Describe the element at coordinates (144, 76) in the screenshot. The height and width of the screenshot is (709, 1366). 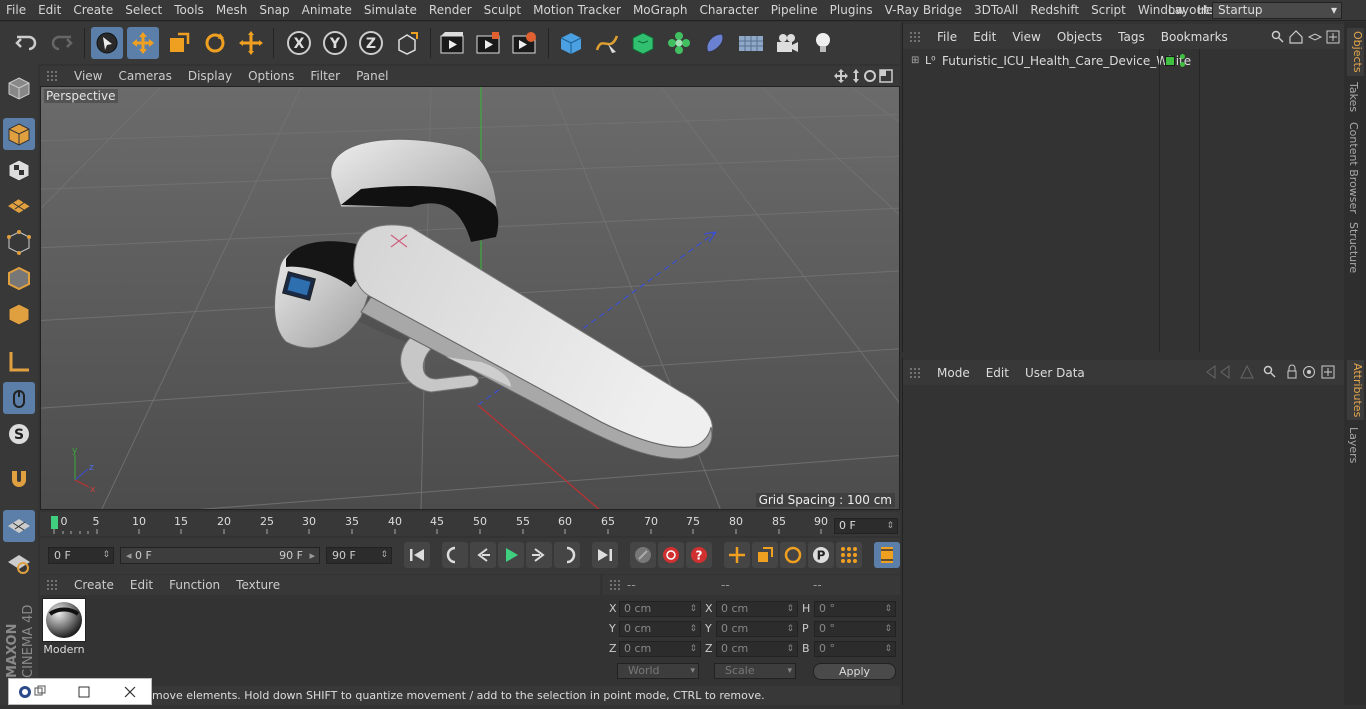
I see `viewport-menu-cameras: Cameras` at that location.